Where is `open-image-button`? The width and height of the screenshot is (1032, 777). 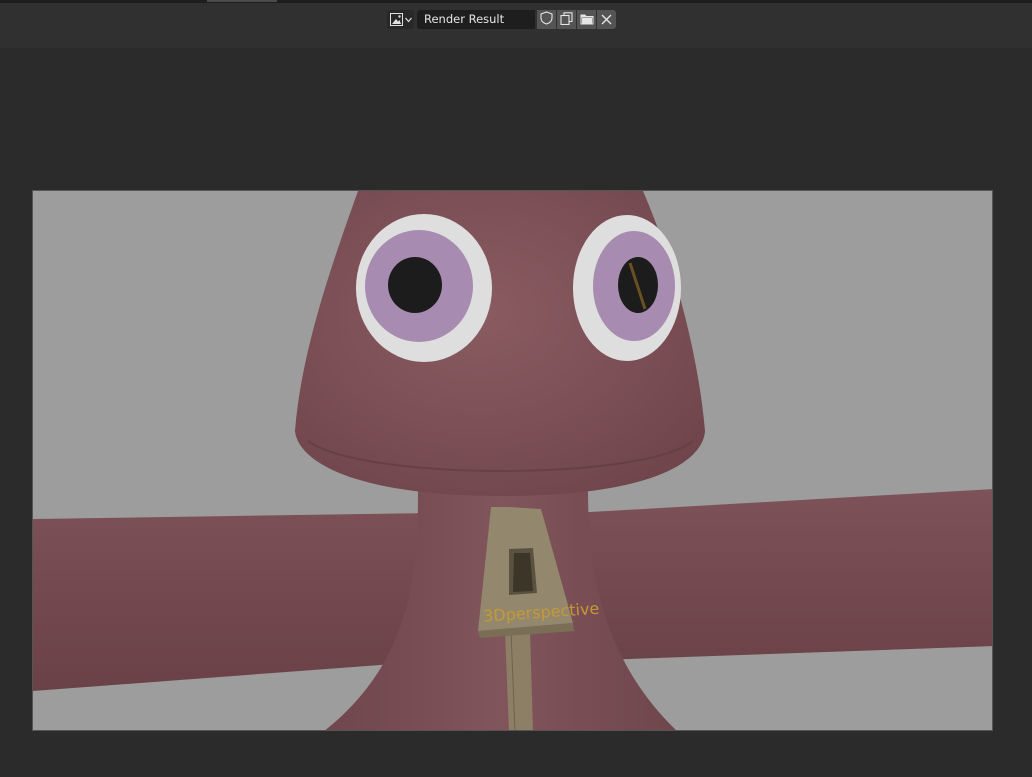 open-image-button is located at coordinates (586, 19).